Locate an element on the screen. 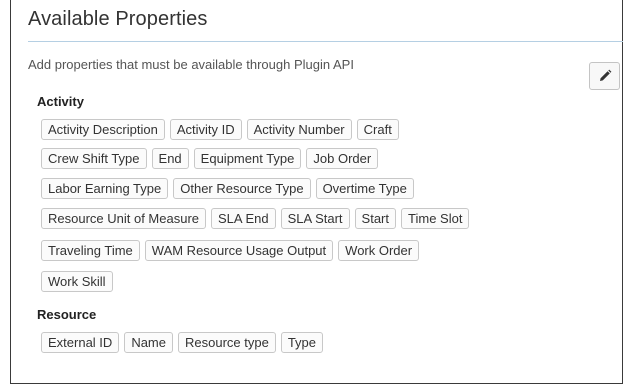  property-chip: Name is located at coordinates (148, 342).